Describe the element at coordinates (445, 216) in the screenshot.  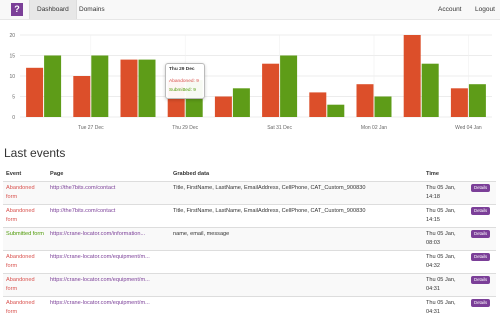
I see `event-time: Thu 05 Jan, 14:15` at that location.